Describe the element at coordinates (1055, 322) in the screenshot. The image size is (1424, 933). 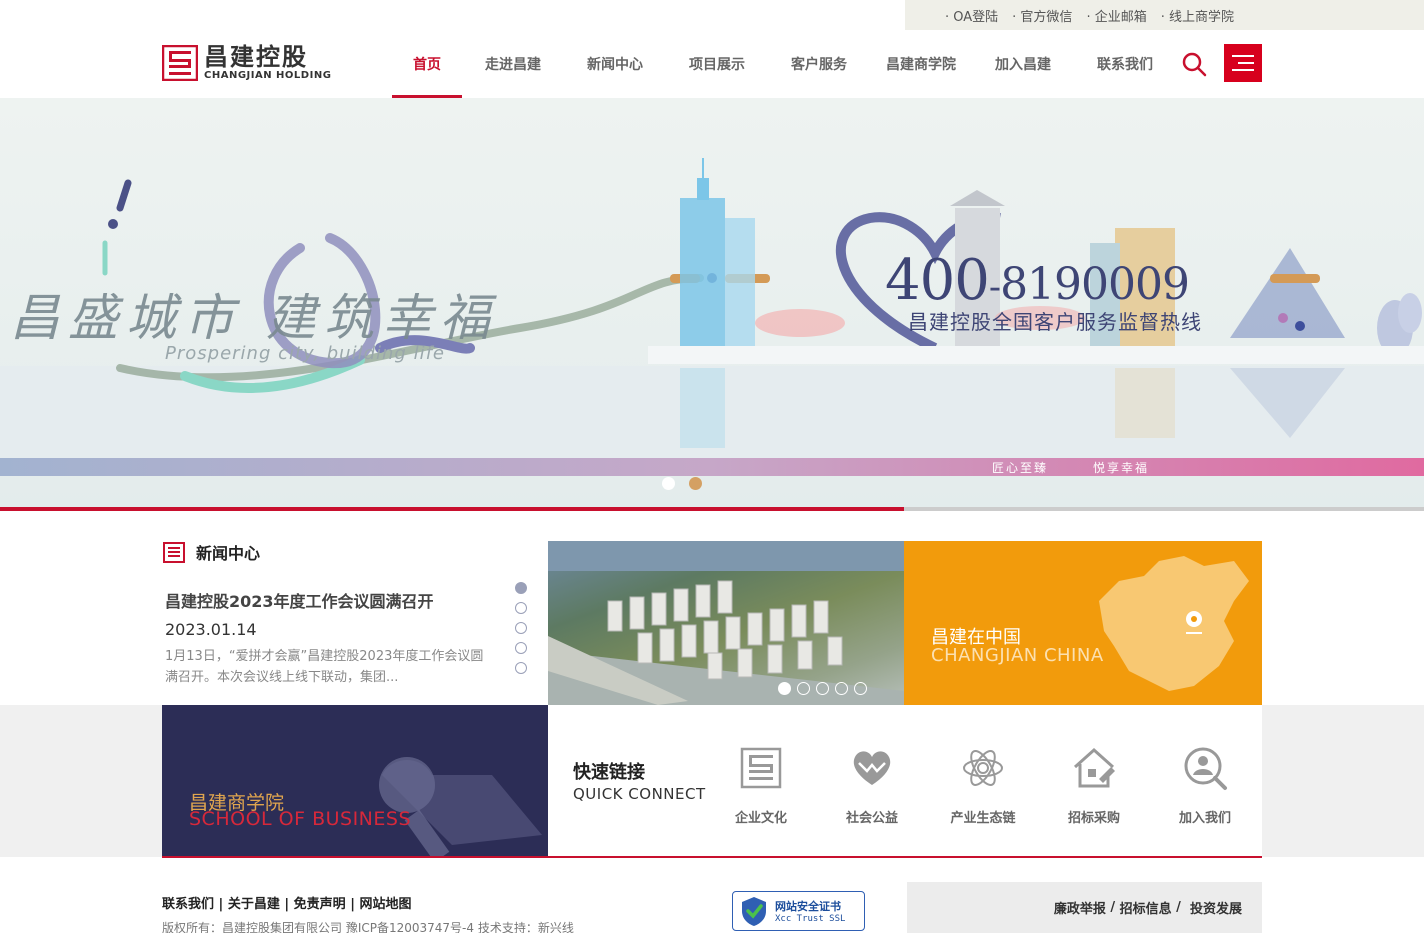
I see `hotline-caption: 昌建控股全国客户服务监督热线` at that location.